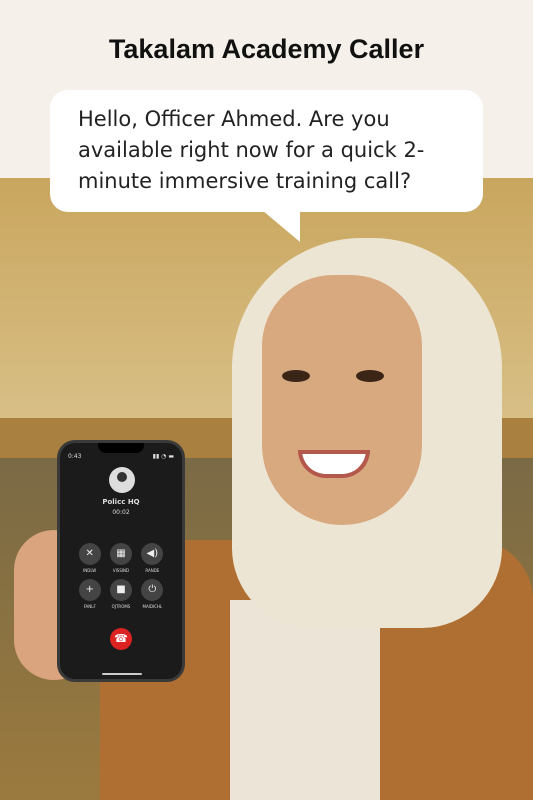 The image size is (533, 800). Describe the element at coordinates (89, 554) in the screenshot. I see `mute-icon: ✕` at that location.